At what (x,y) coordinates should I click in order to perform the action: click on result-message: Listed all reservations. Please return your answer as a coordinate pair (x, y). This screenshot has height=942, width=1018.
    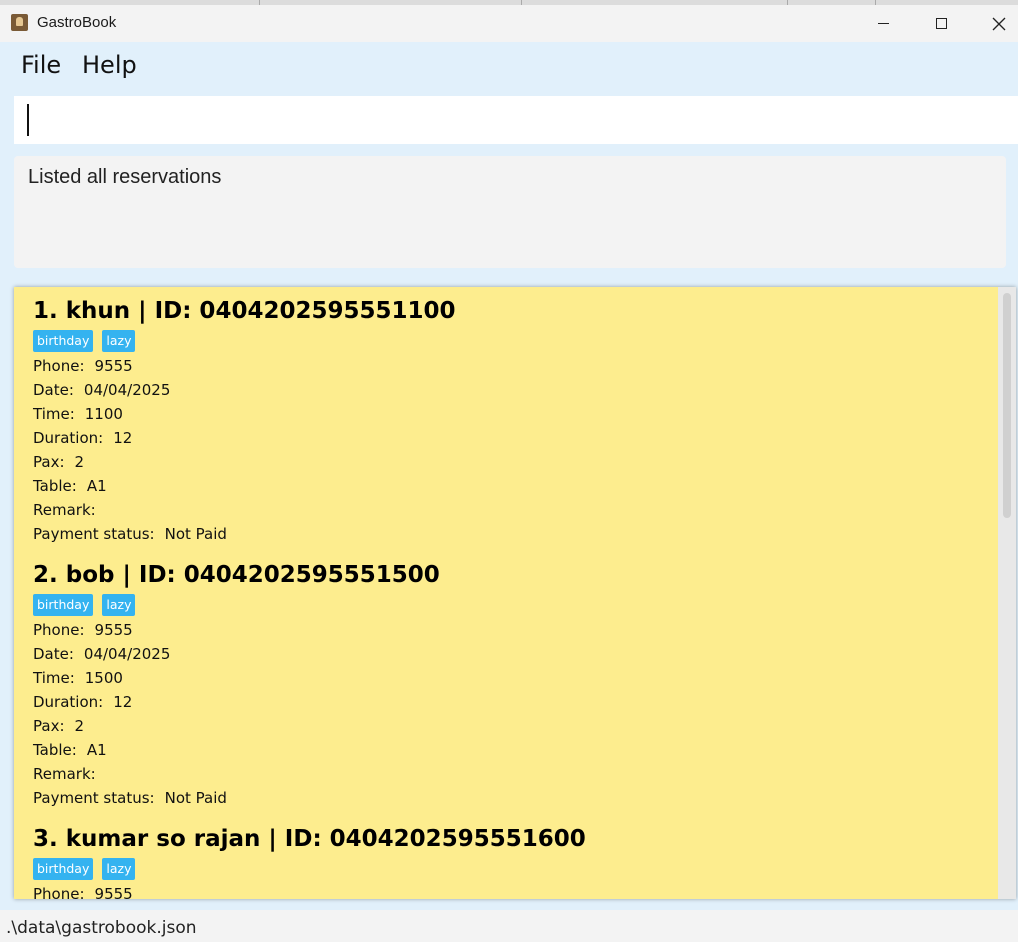
    Looking at the image, I should click on (125, 177).